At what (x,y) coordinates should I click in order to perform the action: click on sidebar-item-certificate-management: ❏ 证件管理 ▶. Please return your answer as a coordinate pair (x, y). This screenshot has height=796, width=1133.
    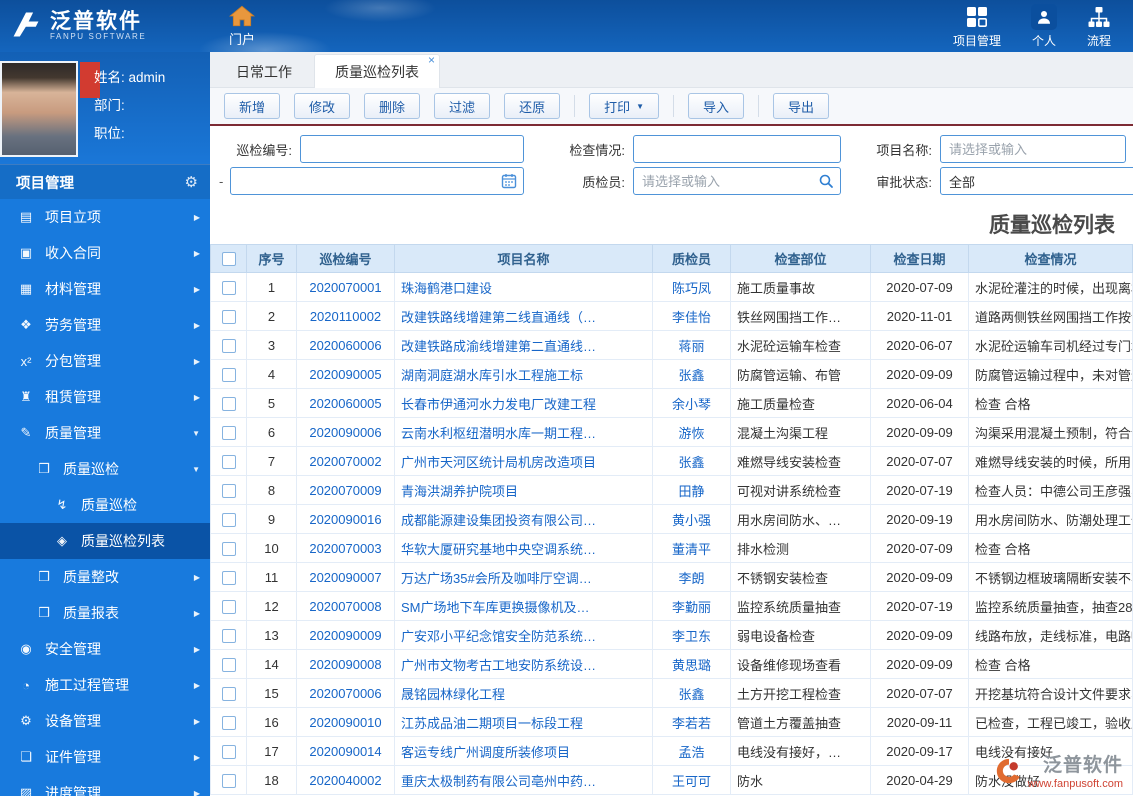
    Looking at the image, I should click on (105, 757).